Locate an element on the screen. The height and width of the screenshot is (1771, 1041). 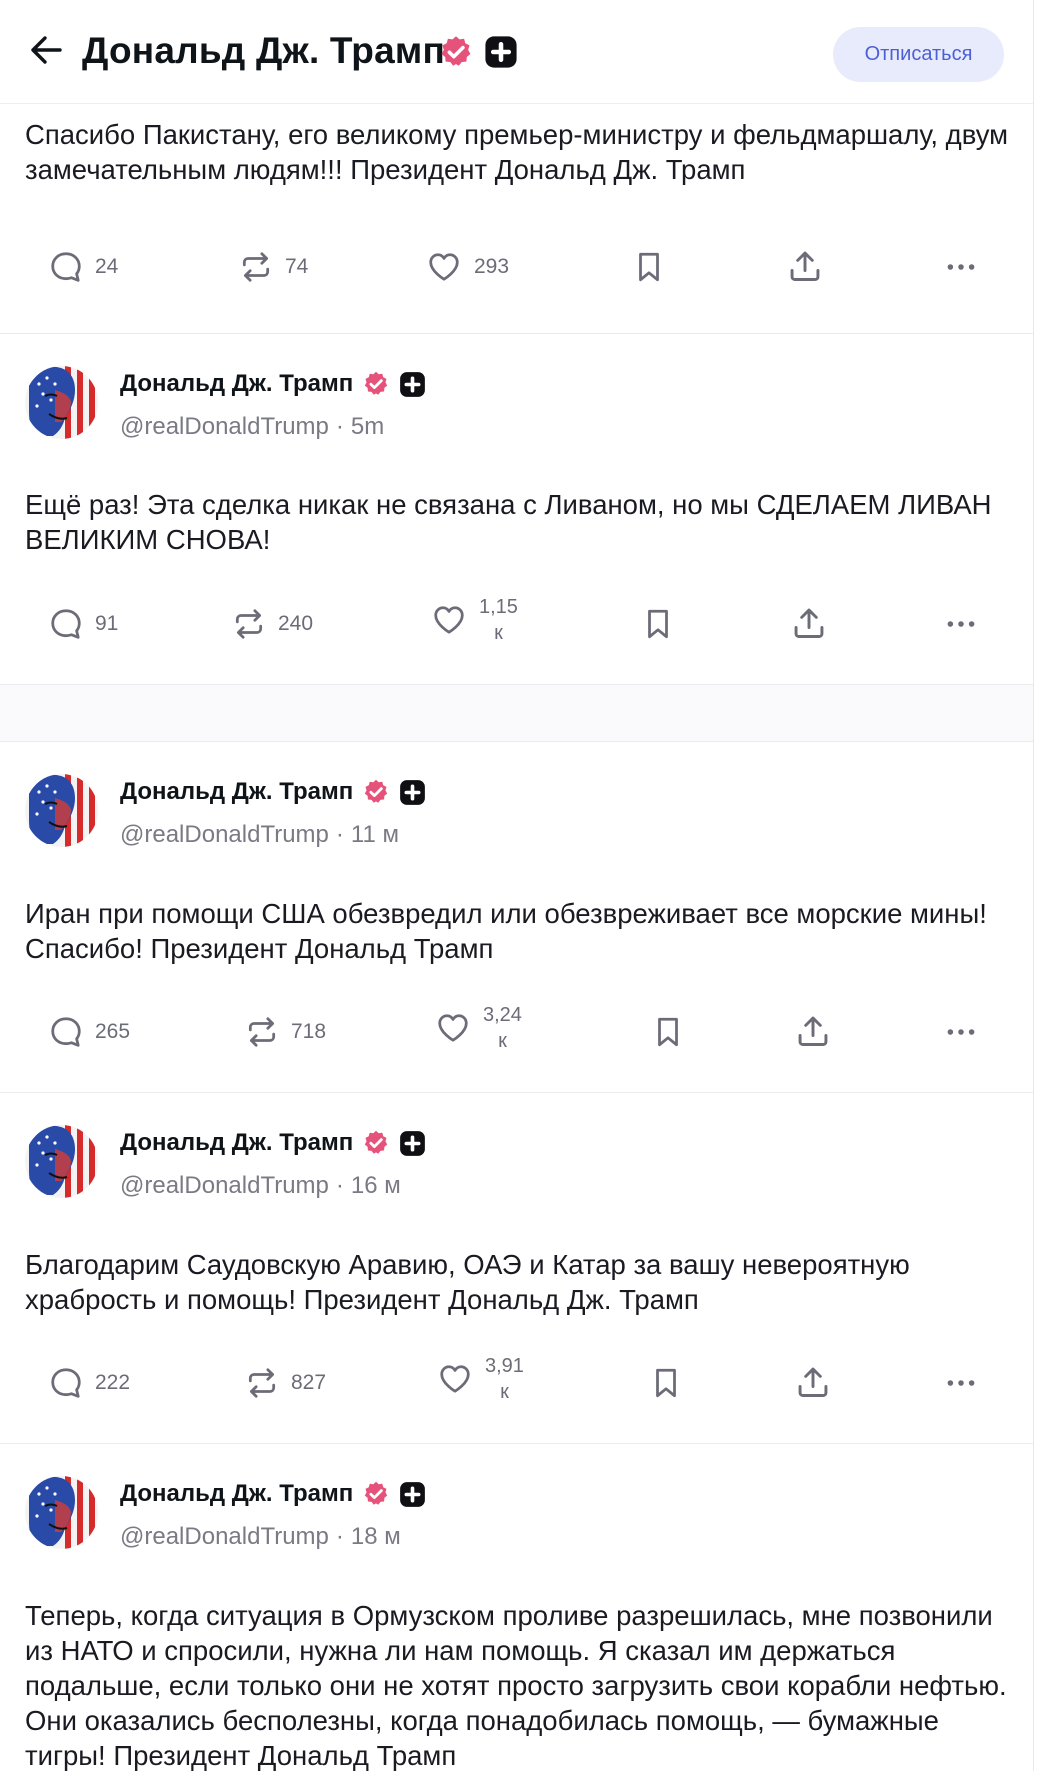
like-count-stack: 3,91 к is located at coordinates (504, 1379).